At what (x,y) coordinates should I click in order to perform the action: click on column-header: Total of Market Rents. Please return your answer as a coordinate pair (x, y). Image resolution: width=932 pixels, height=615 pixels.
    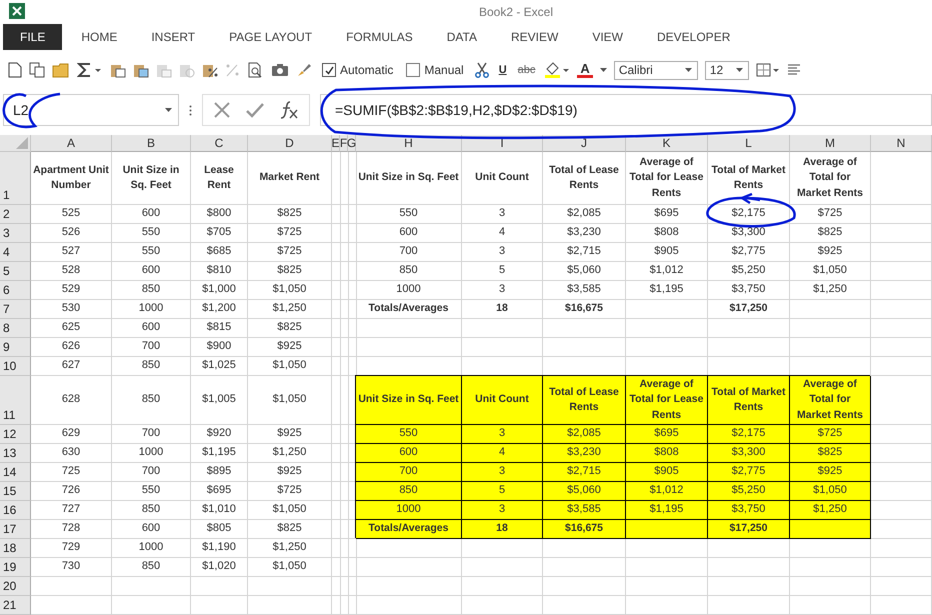
    Looking at the image, I should click on (749, 178).